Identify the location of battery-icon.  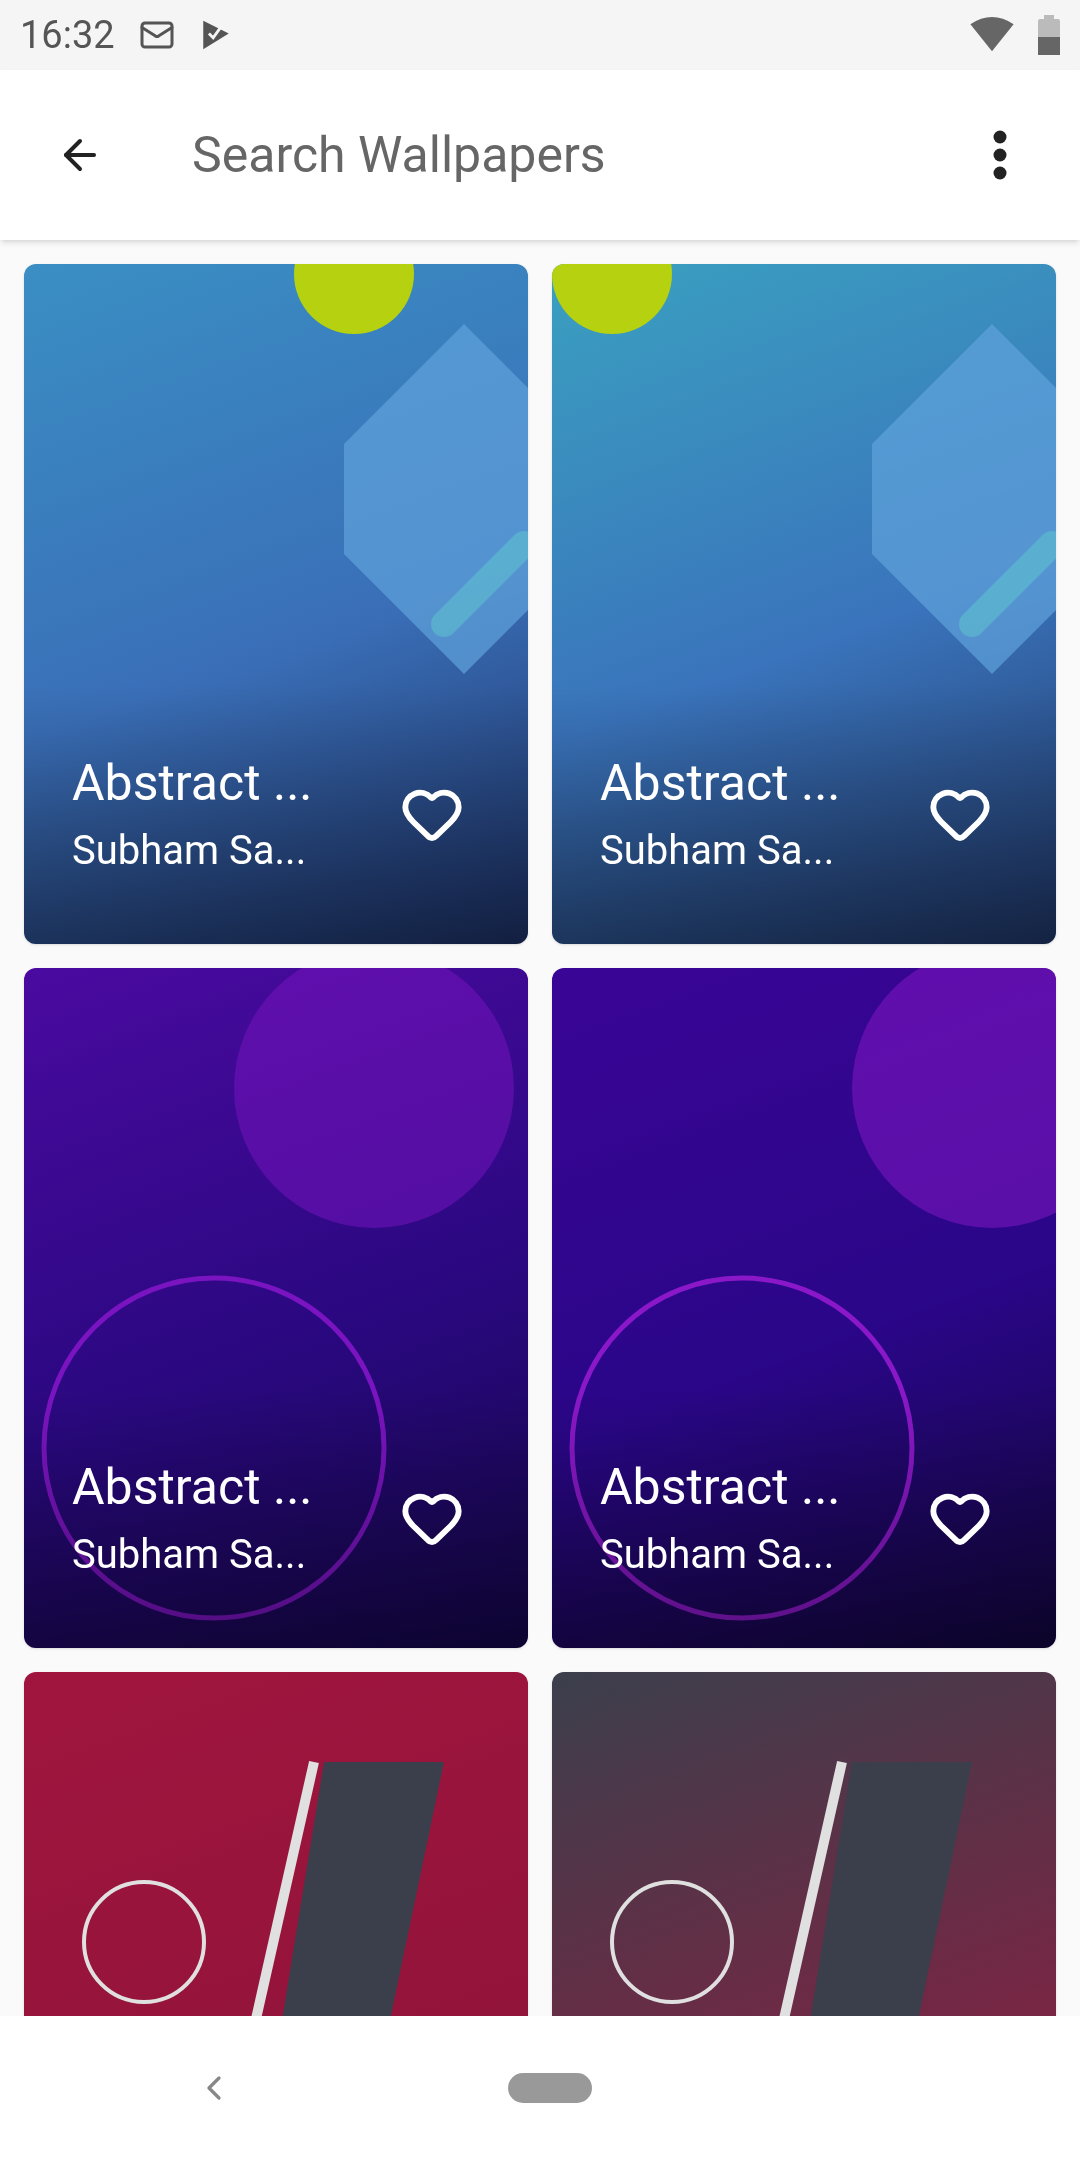
(1049, 35).